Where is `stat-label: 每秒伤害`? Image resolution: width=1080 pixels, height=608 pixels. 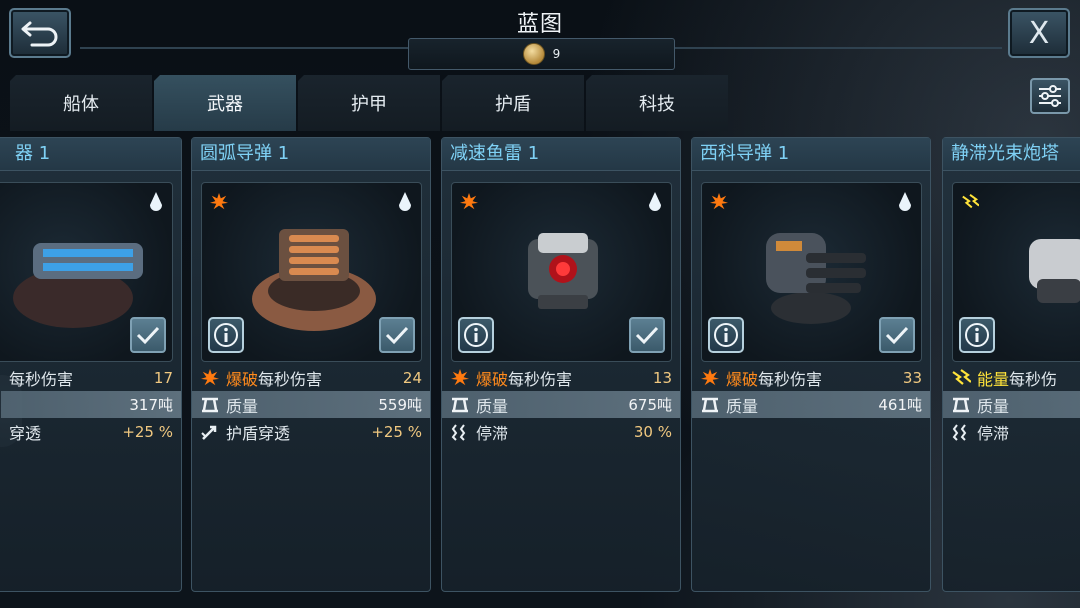
stat-label: 每秒伤害 is located at coordinates (41, 379).